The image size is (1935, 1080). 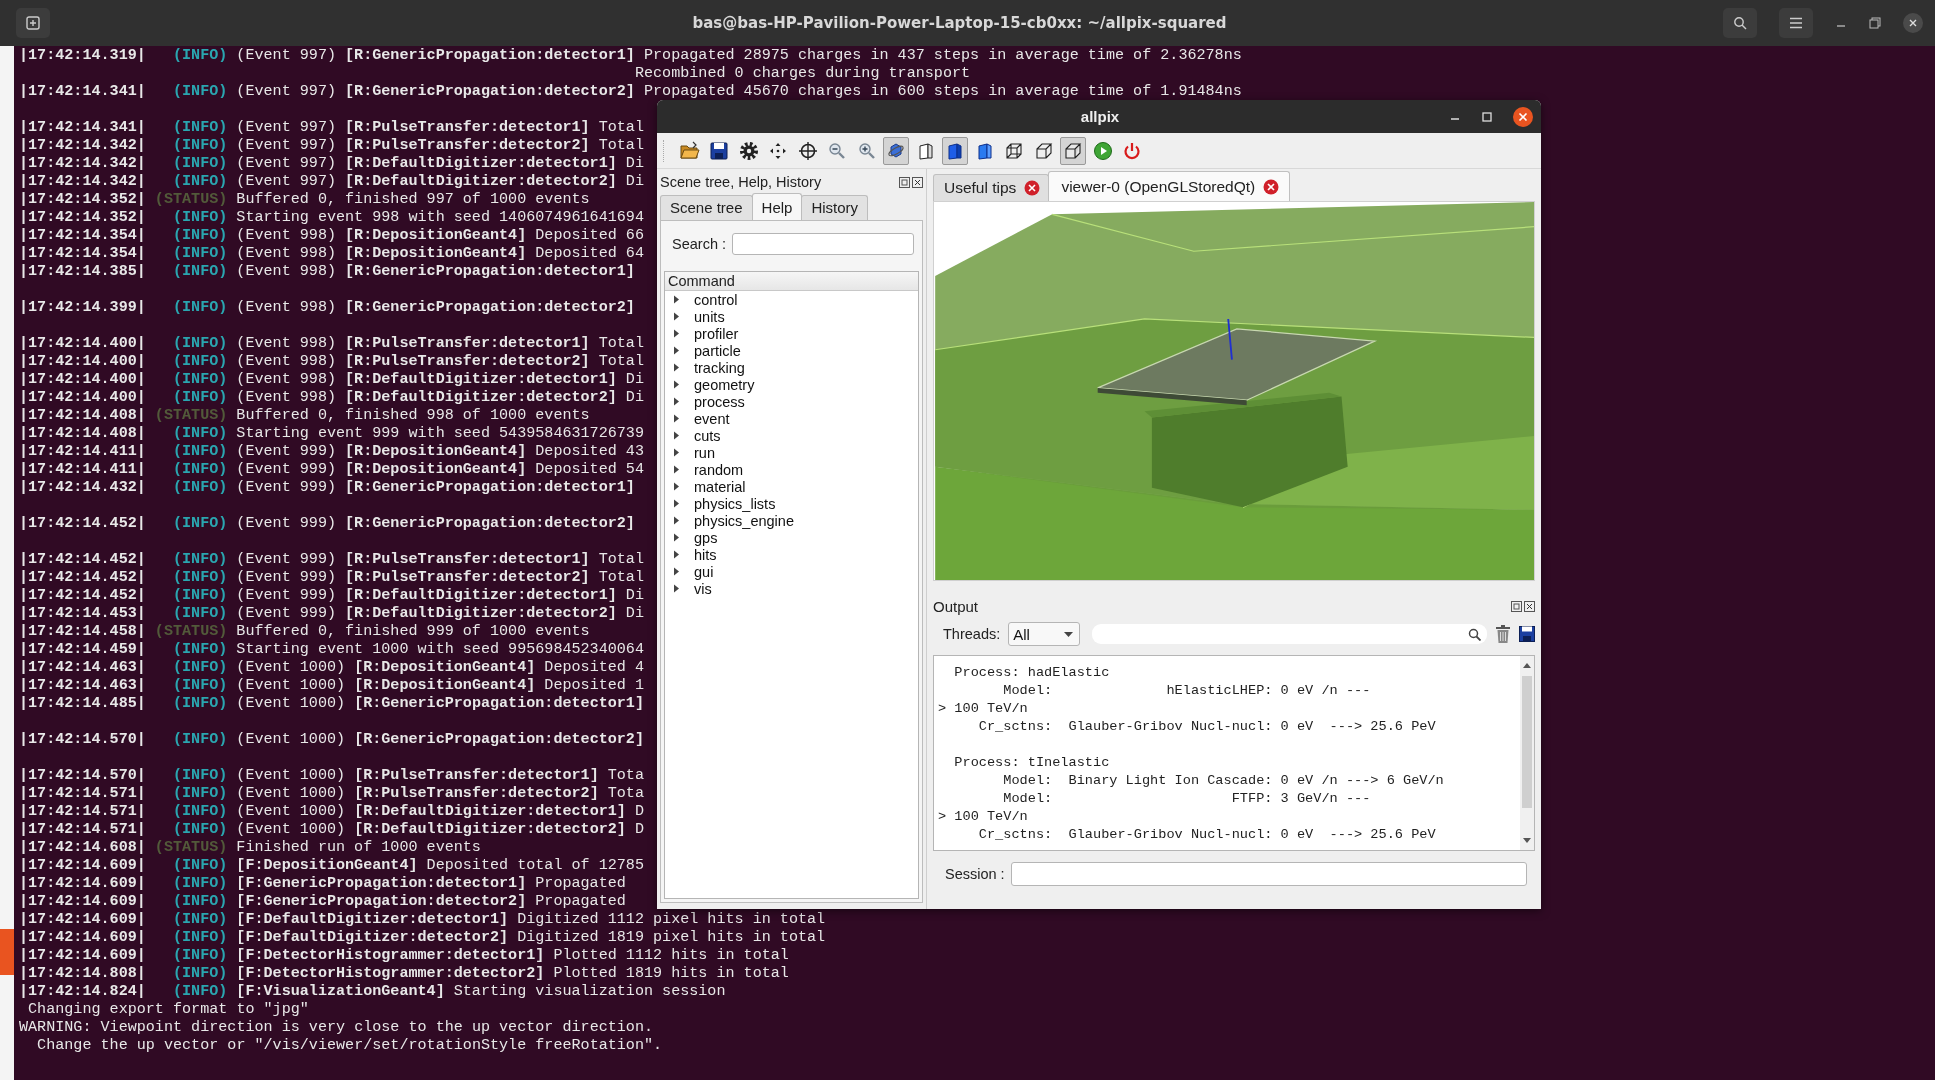 What do you see at coordinates (82, 343) in the screenshot?
I see `log-timestamp: |17:42:14.400|` at bounding box center [82, 343].